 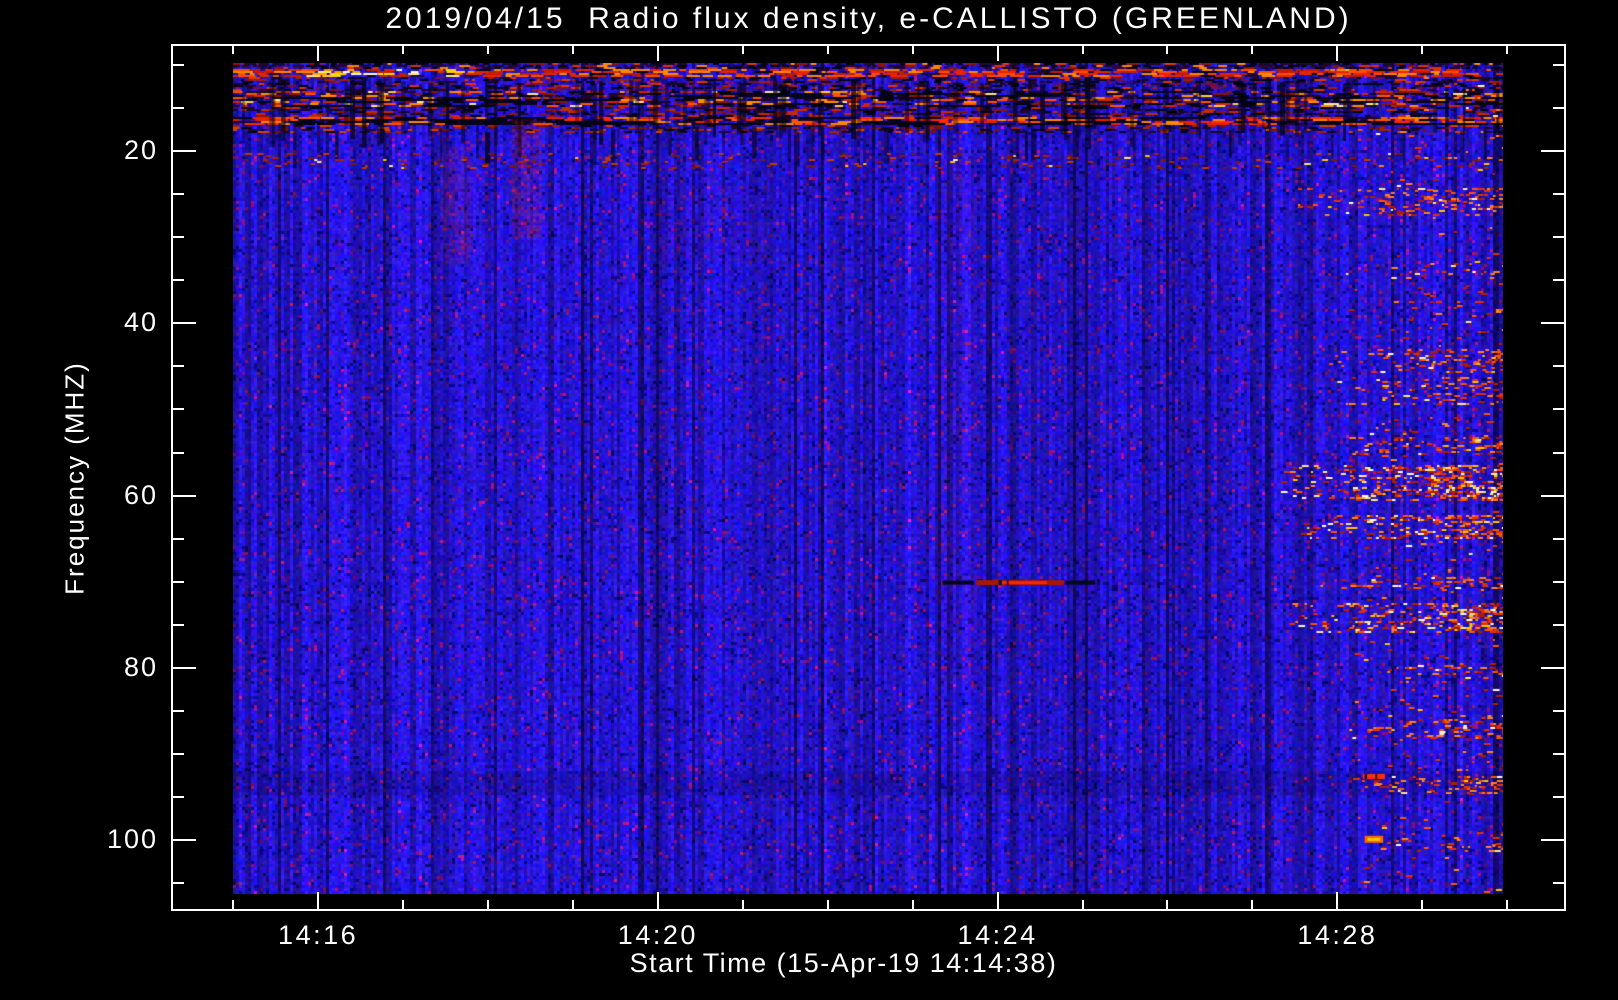 I want to click on y-tick-label-80: 80, so click(x=140, y=666).